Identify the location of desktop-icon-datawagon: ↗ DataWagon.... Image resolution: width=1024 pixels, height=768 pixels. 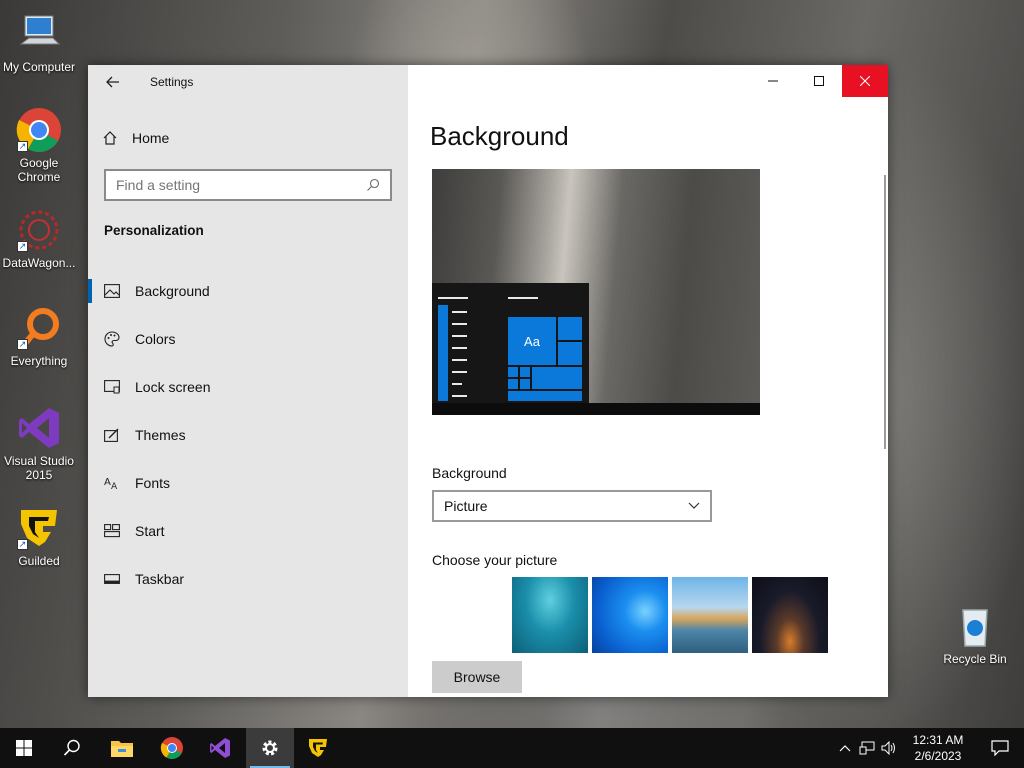
(39, 238).